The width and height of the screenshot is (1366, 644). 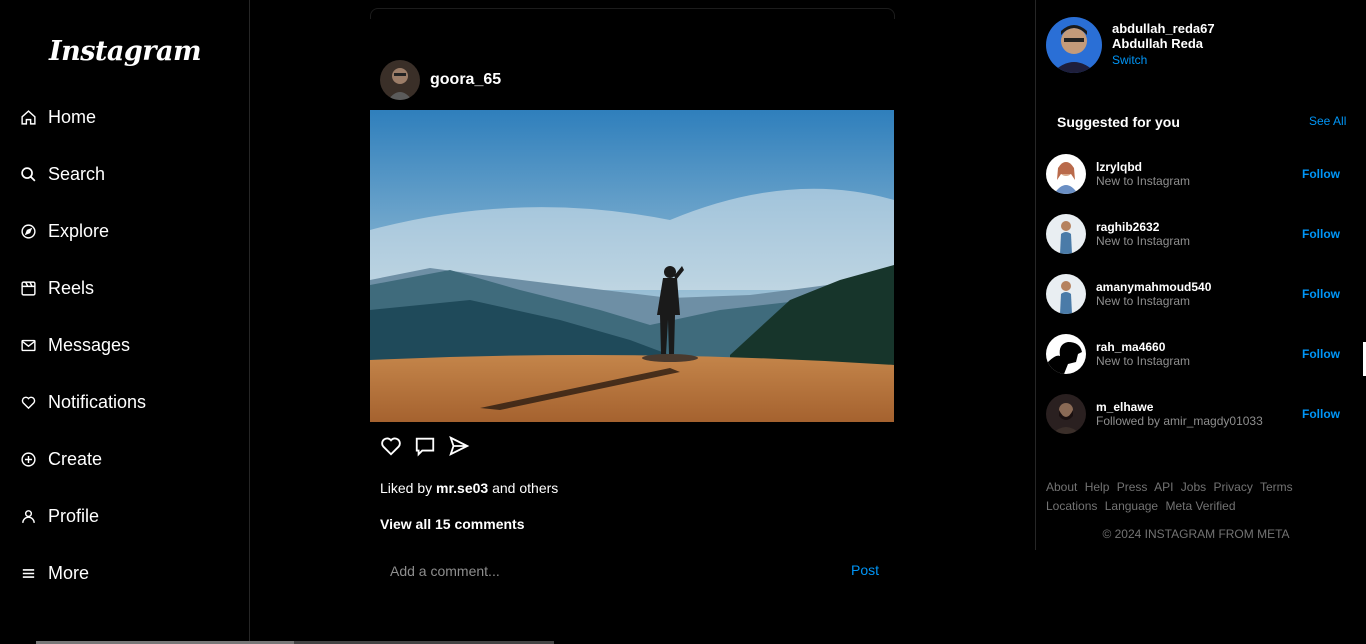 I want to click on copyright: © 2024 INSTAGRAM FROM META, so click(x=1196, y=534).